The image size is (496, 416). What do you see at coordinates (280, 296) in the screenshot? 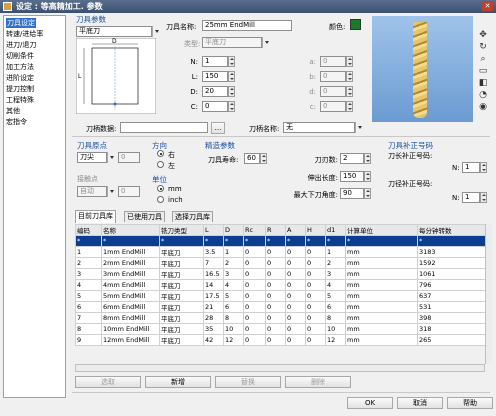
I see `table-row: 5 5mm EndMill 平底刀 17.5 5 0 0 0 0 5 mm 637` at bounding box center [280, 296].